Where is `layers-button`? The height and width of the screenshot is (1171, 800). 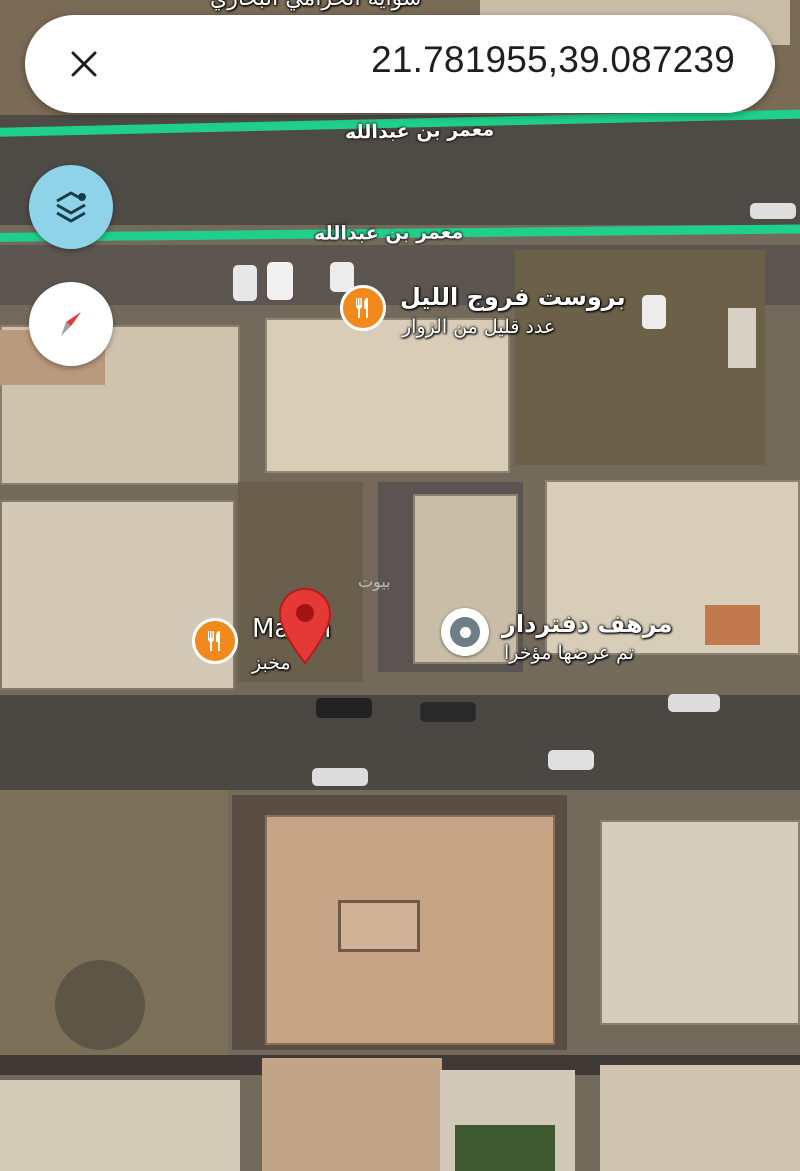 layers-button is located at coordinates (71, 207).